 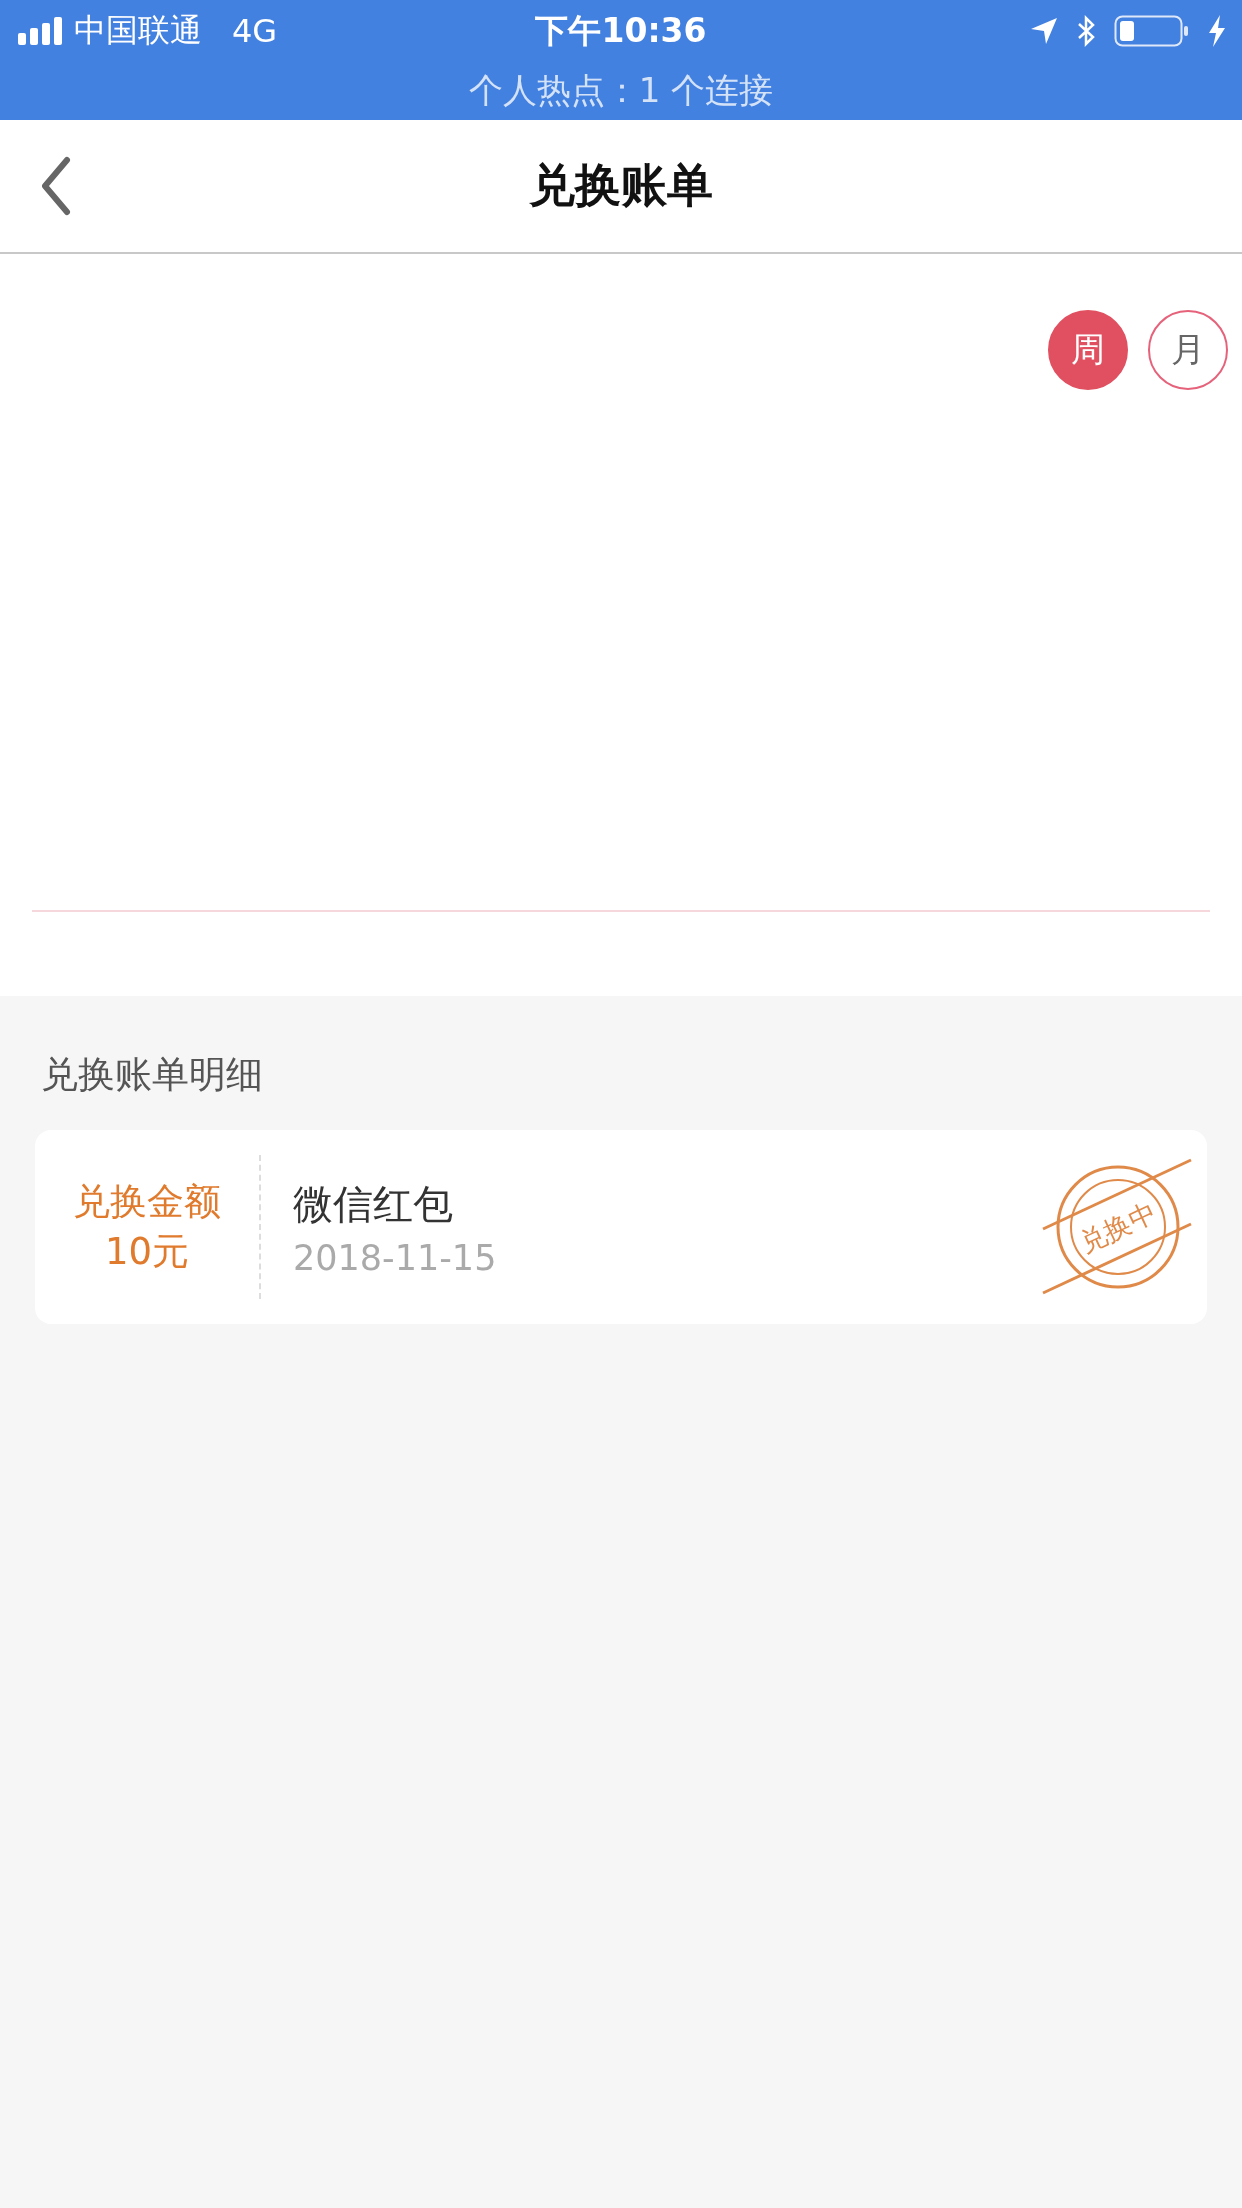 I want to click on bluetooth-icon, so click(x=1086, y=31).